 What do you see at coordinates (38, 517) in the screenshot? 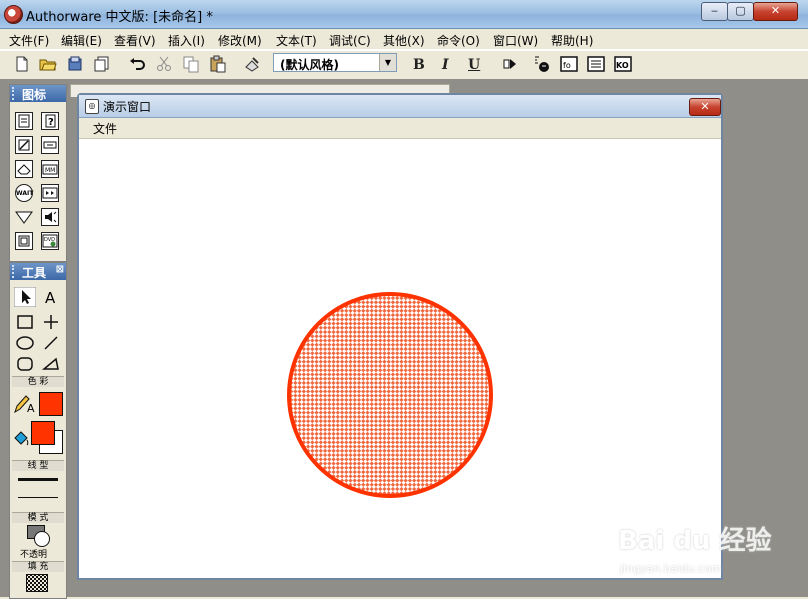
I see `mode-section-label: 模 式` at bounding box center [38, 517].